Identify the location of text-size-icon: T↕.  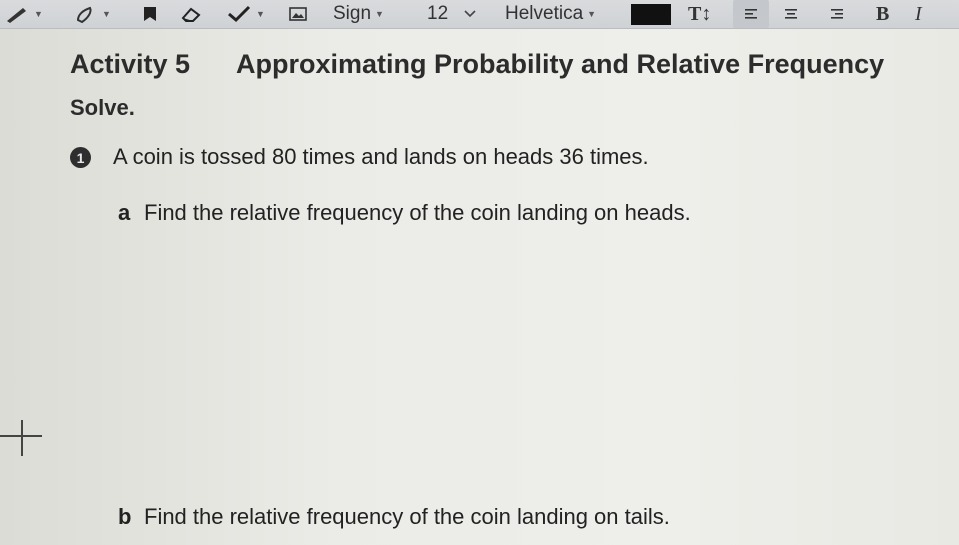
(700, 13).